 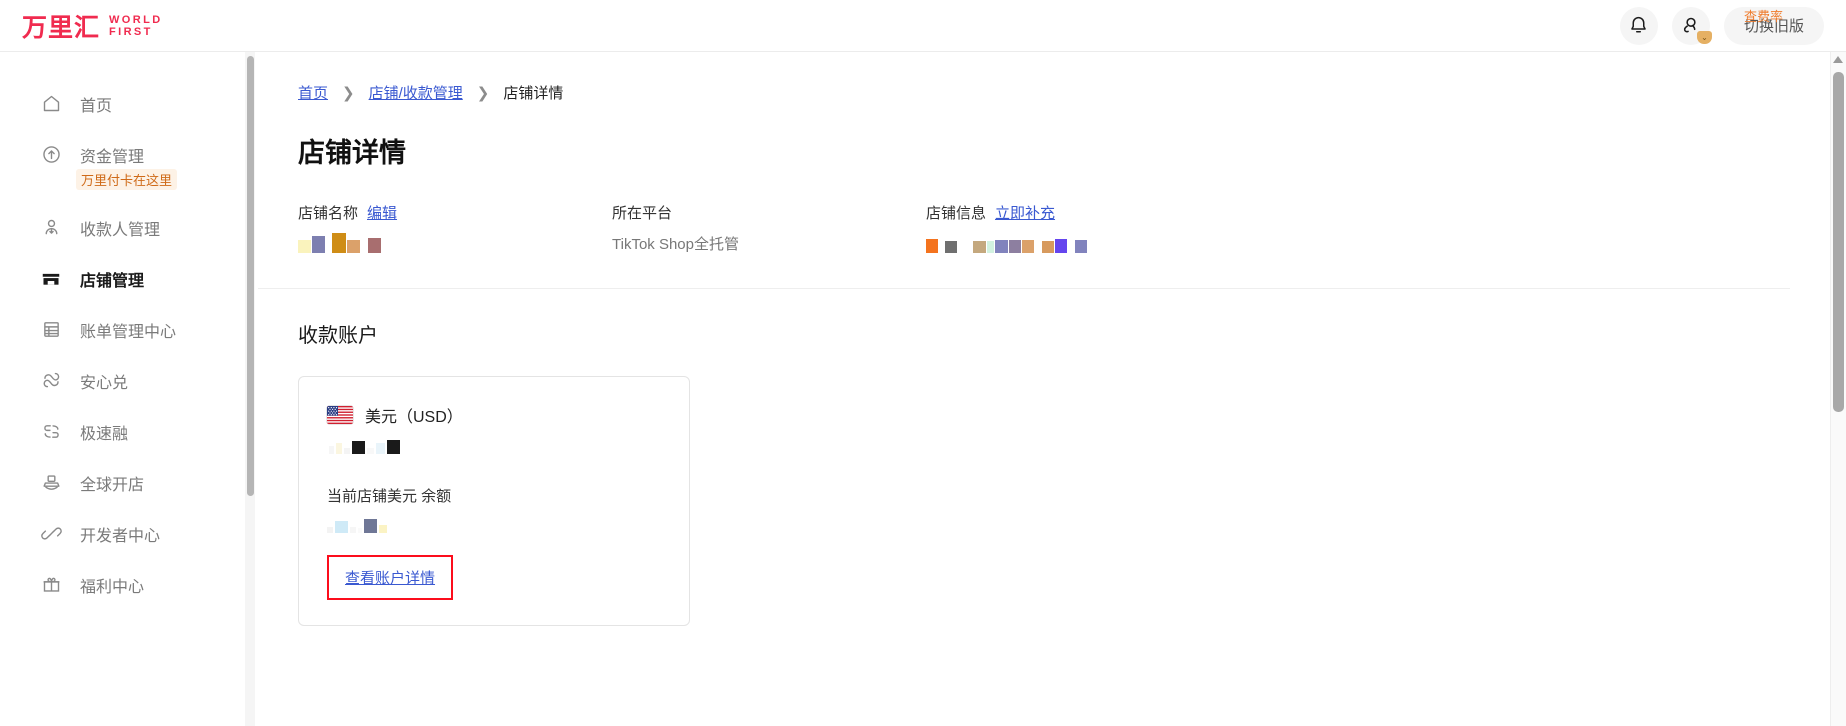 I want to click on breadcrumb-current: 店铺详情, so click(x=533, y=93).